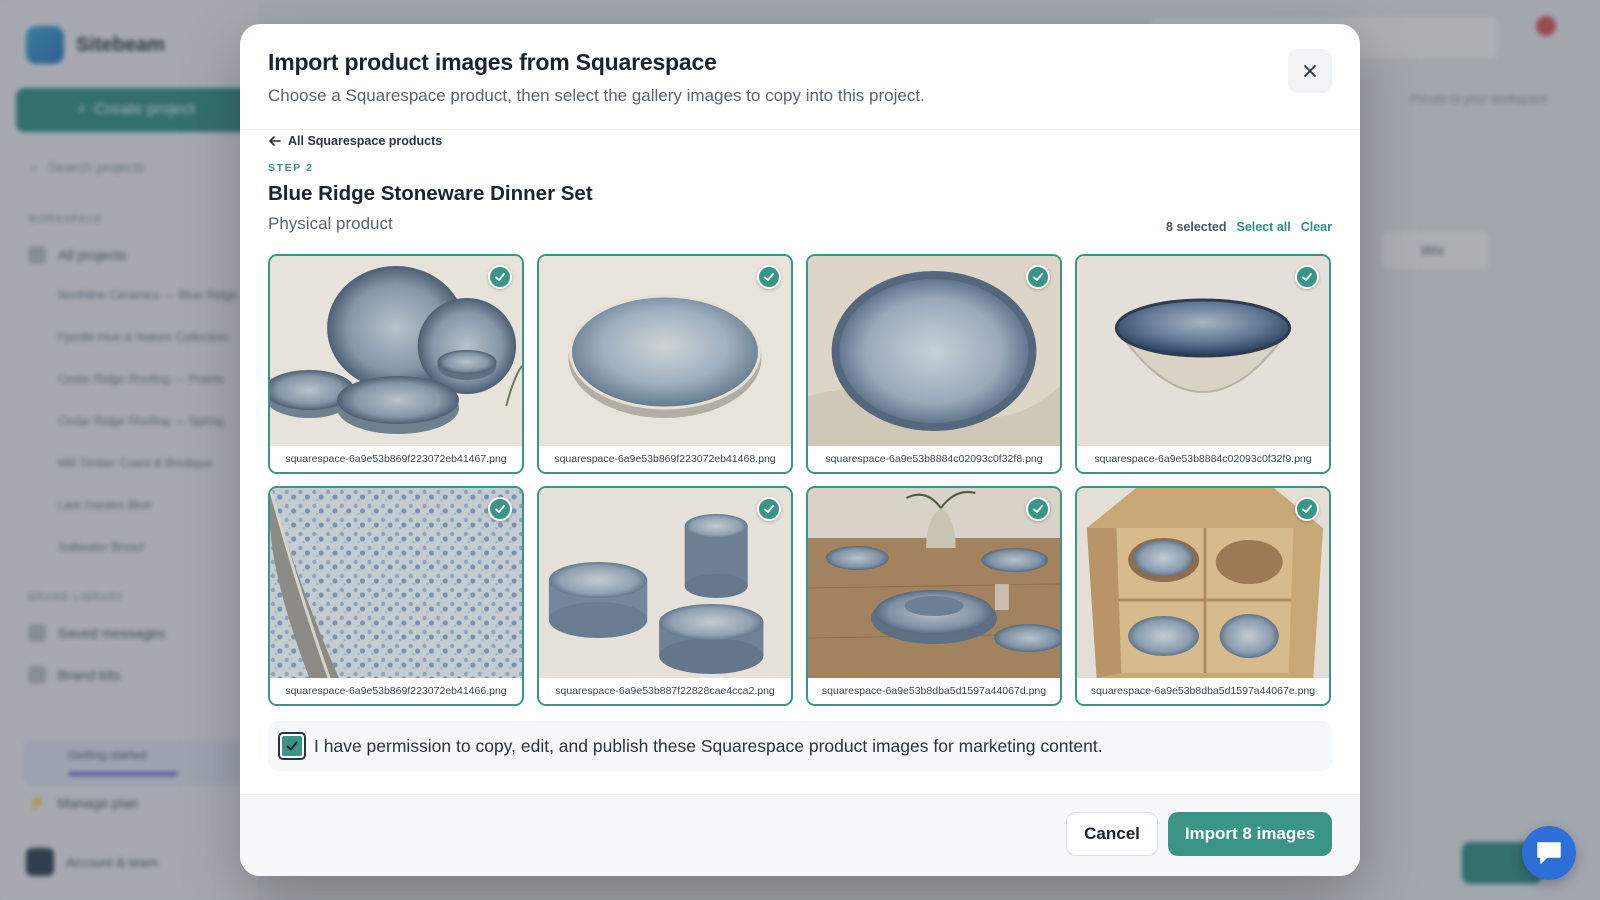 This screenshot has width=1600, height=900. I want to click on modal-footer: Cancel Import 8 images, so click(800, 835).